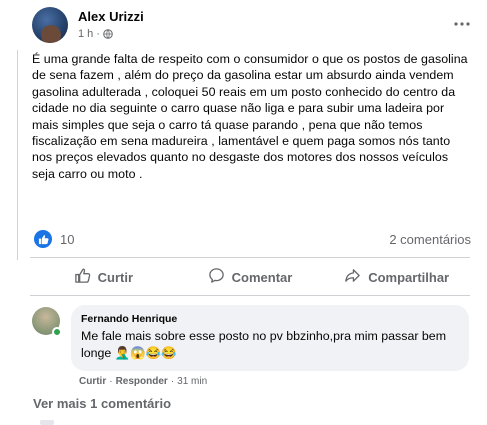 The height and width of the screenshot is (425, 487). Describe the element at coordinates (262, 277) in the screenshot. I see `comment-label: Comentar` at that location.